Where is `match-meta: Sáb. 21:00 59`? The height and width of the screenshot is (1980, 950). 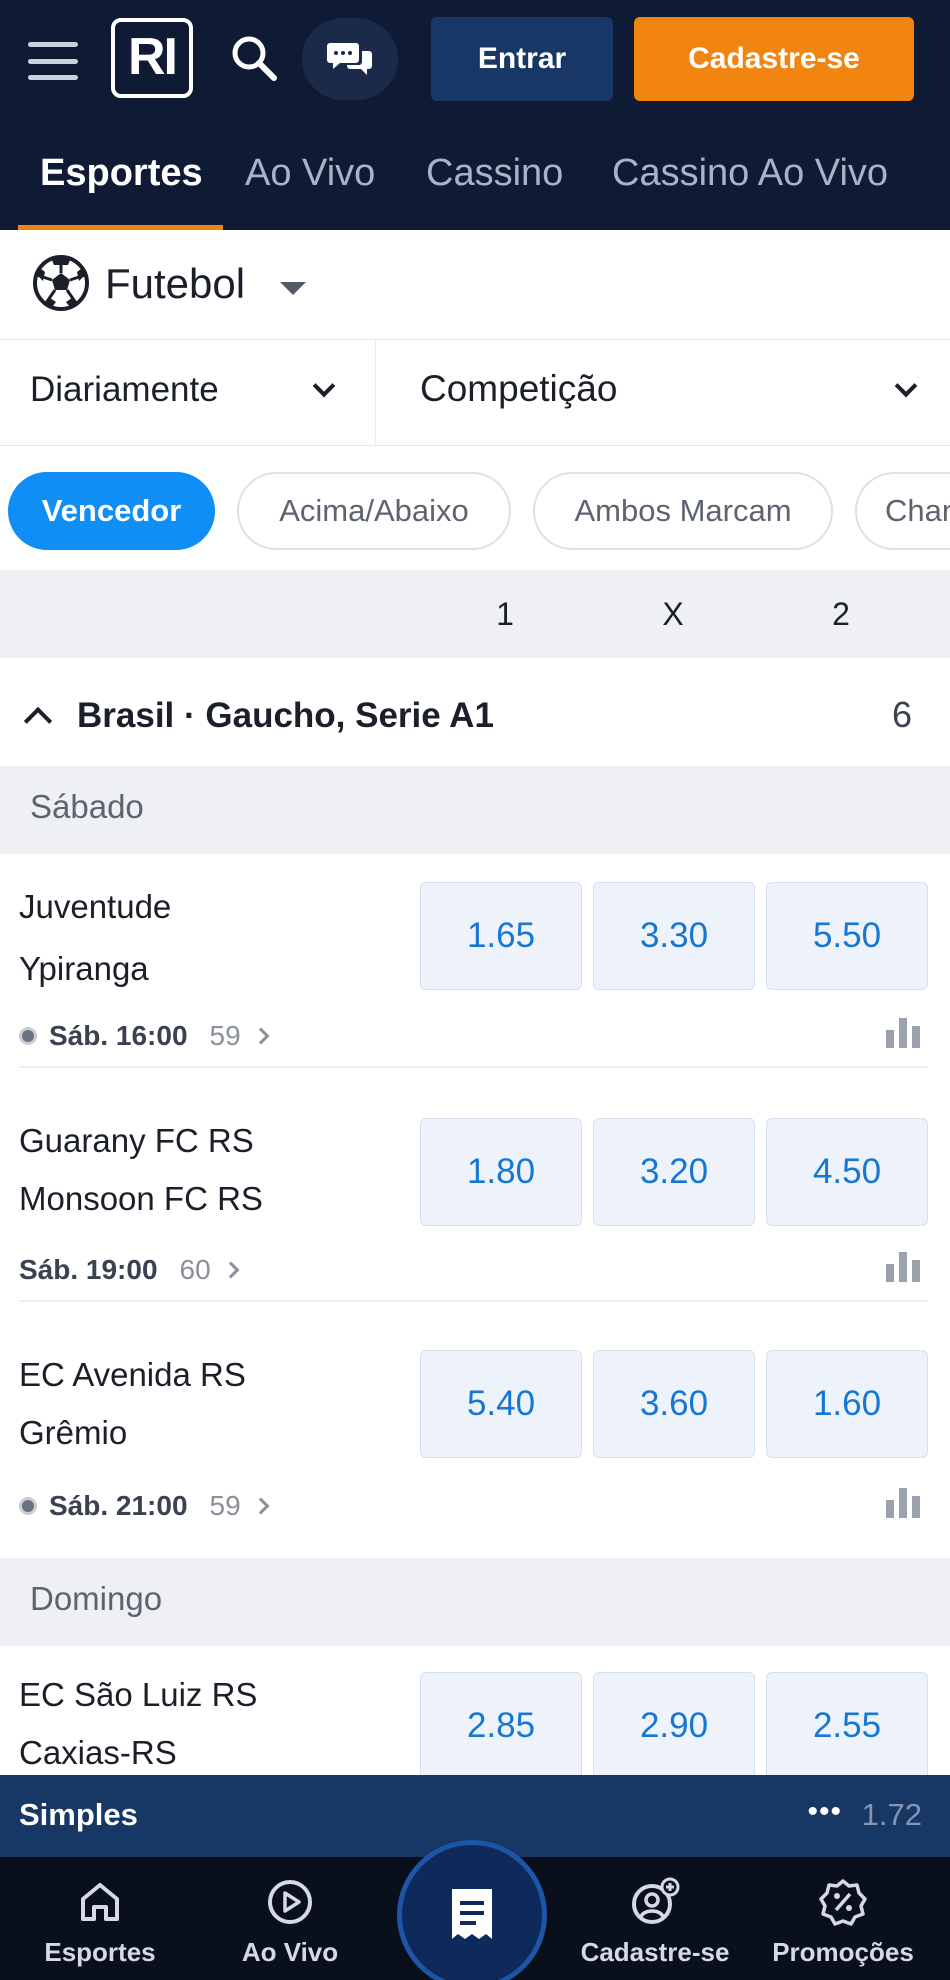 match-meta: Sáb. 21:00 59 is located at coordinates (144, 1506).